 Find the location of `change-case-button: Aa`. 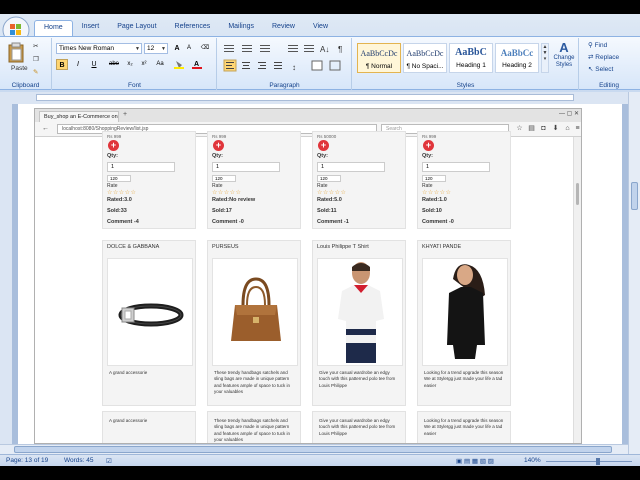

change-case-button: Aa is located at coordinates (160, 64).